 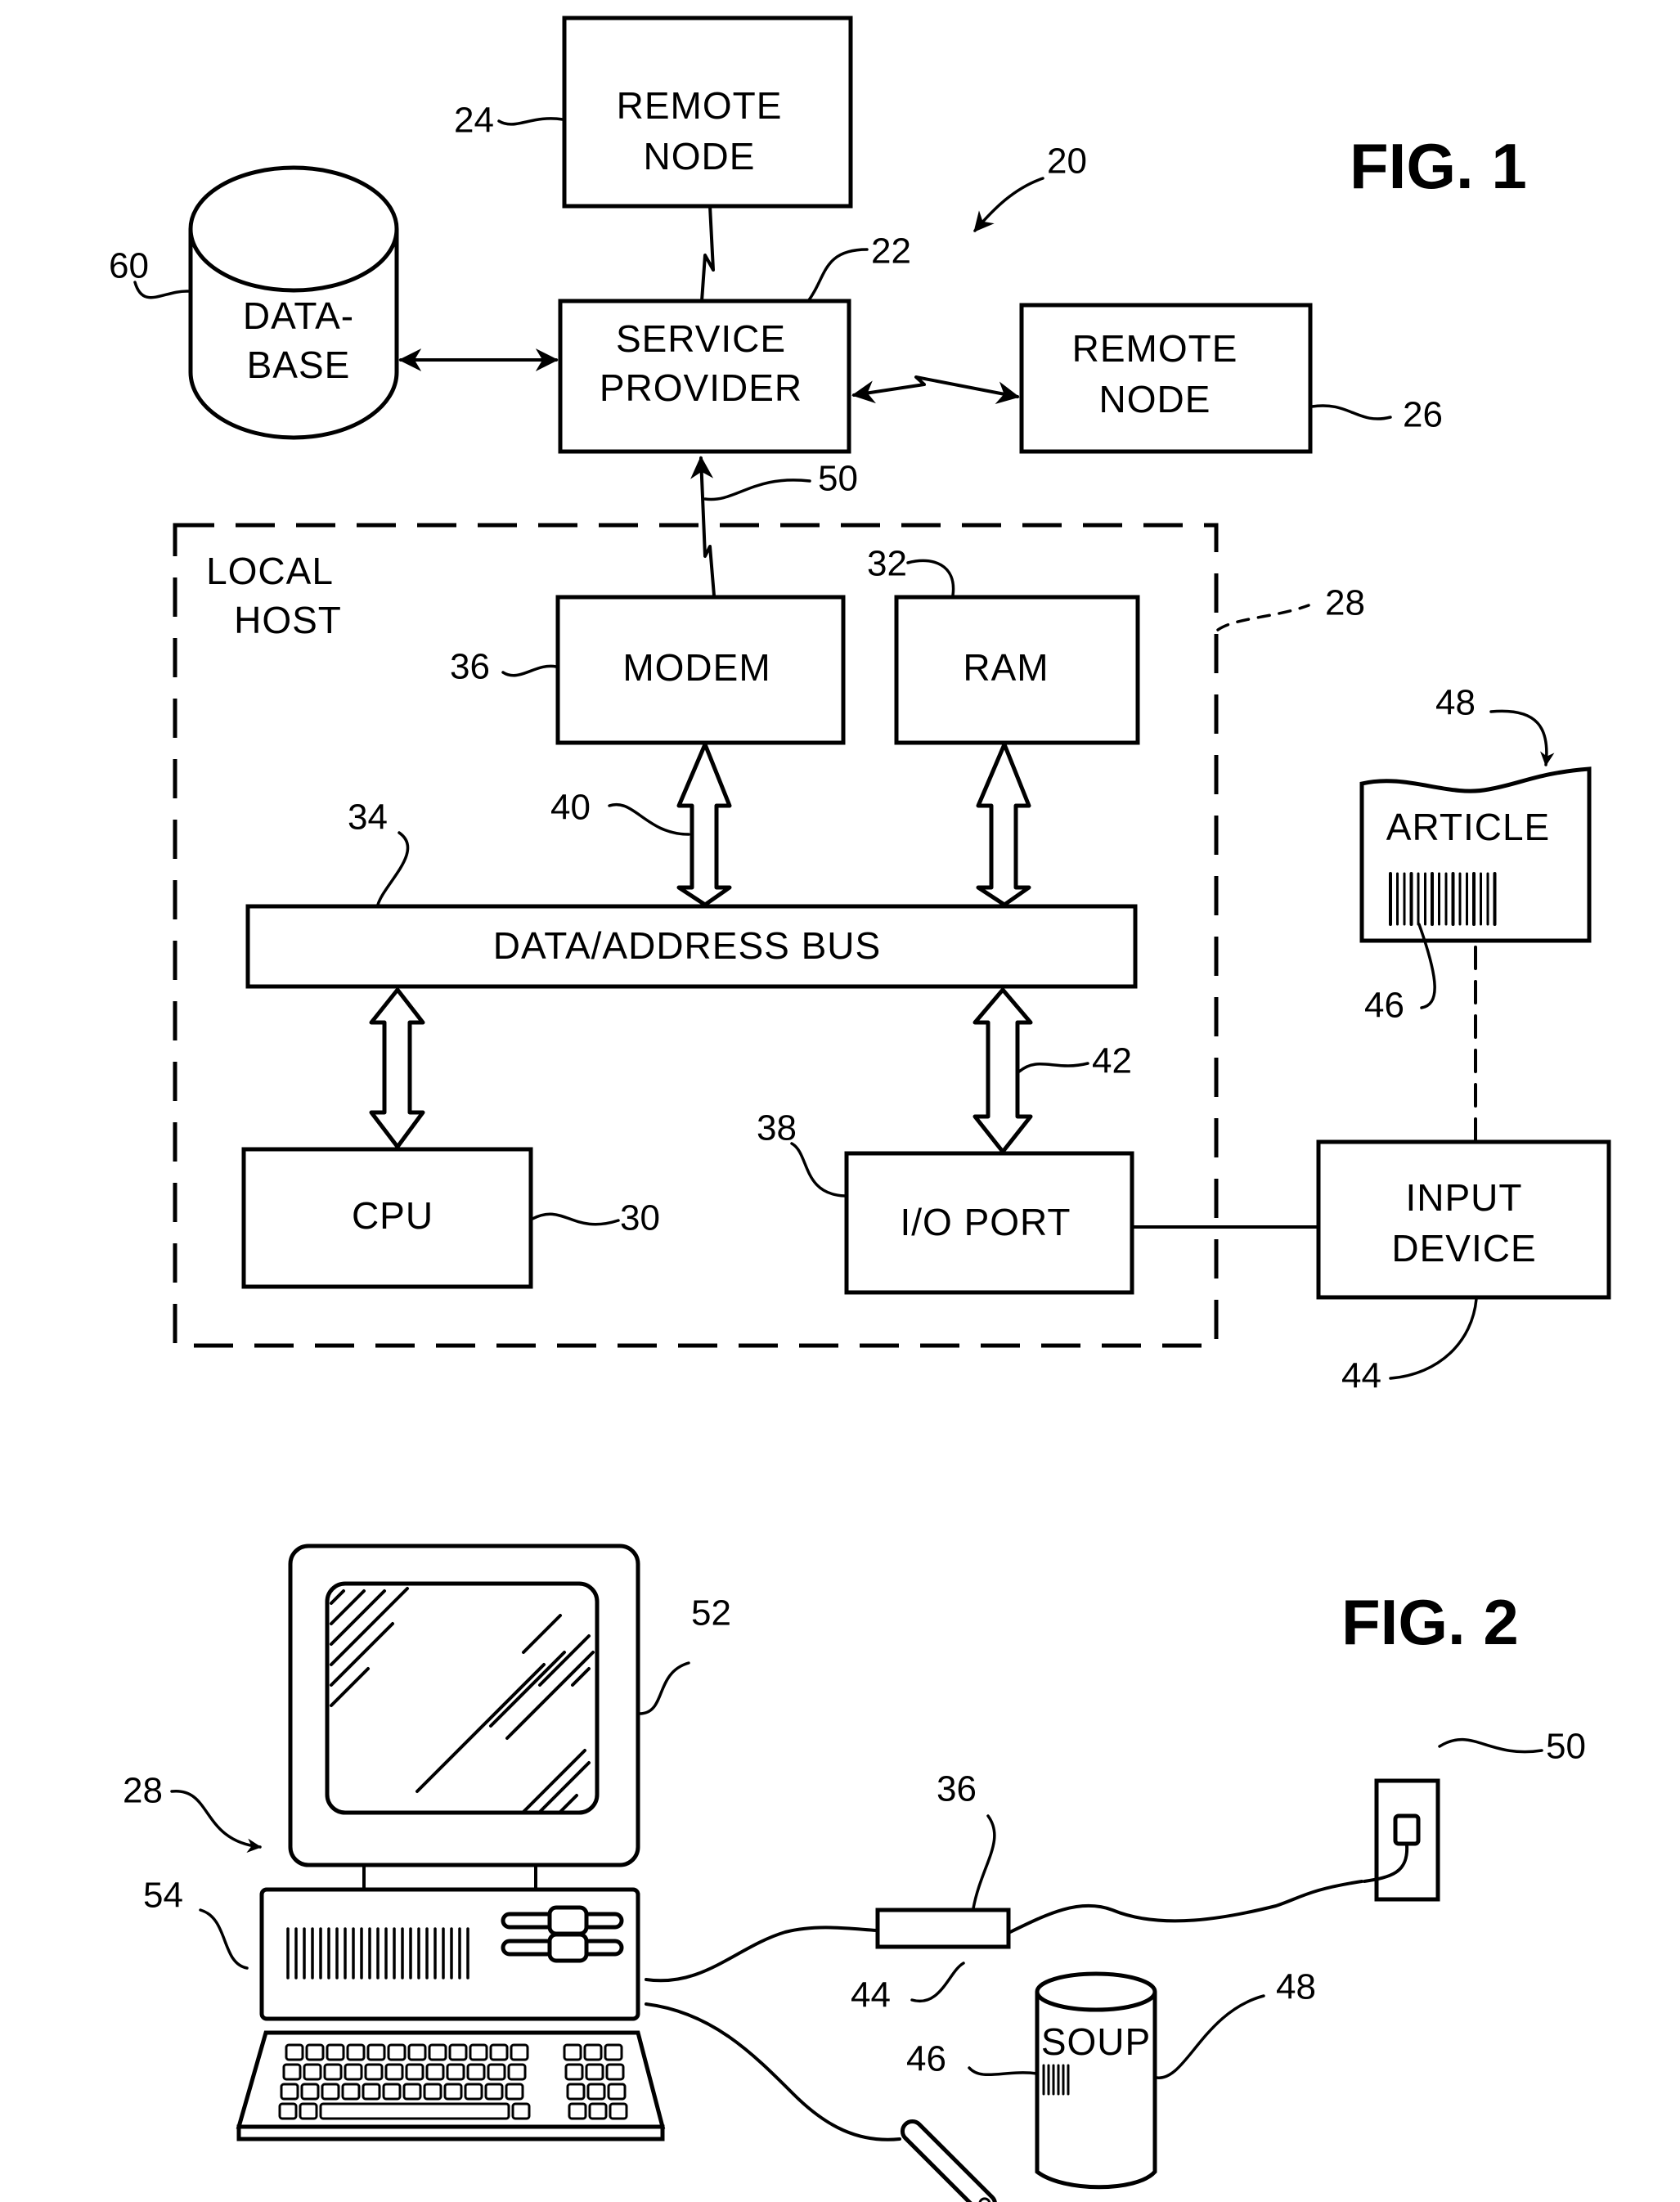 I want to click on wand-icon, so click(x=949, y=2160).